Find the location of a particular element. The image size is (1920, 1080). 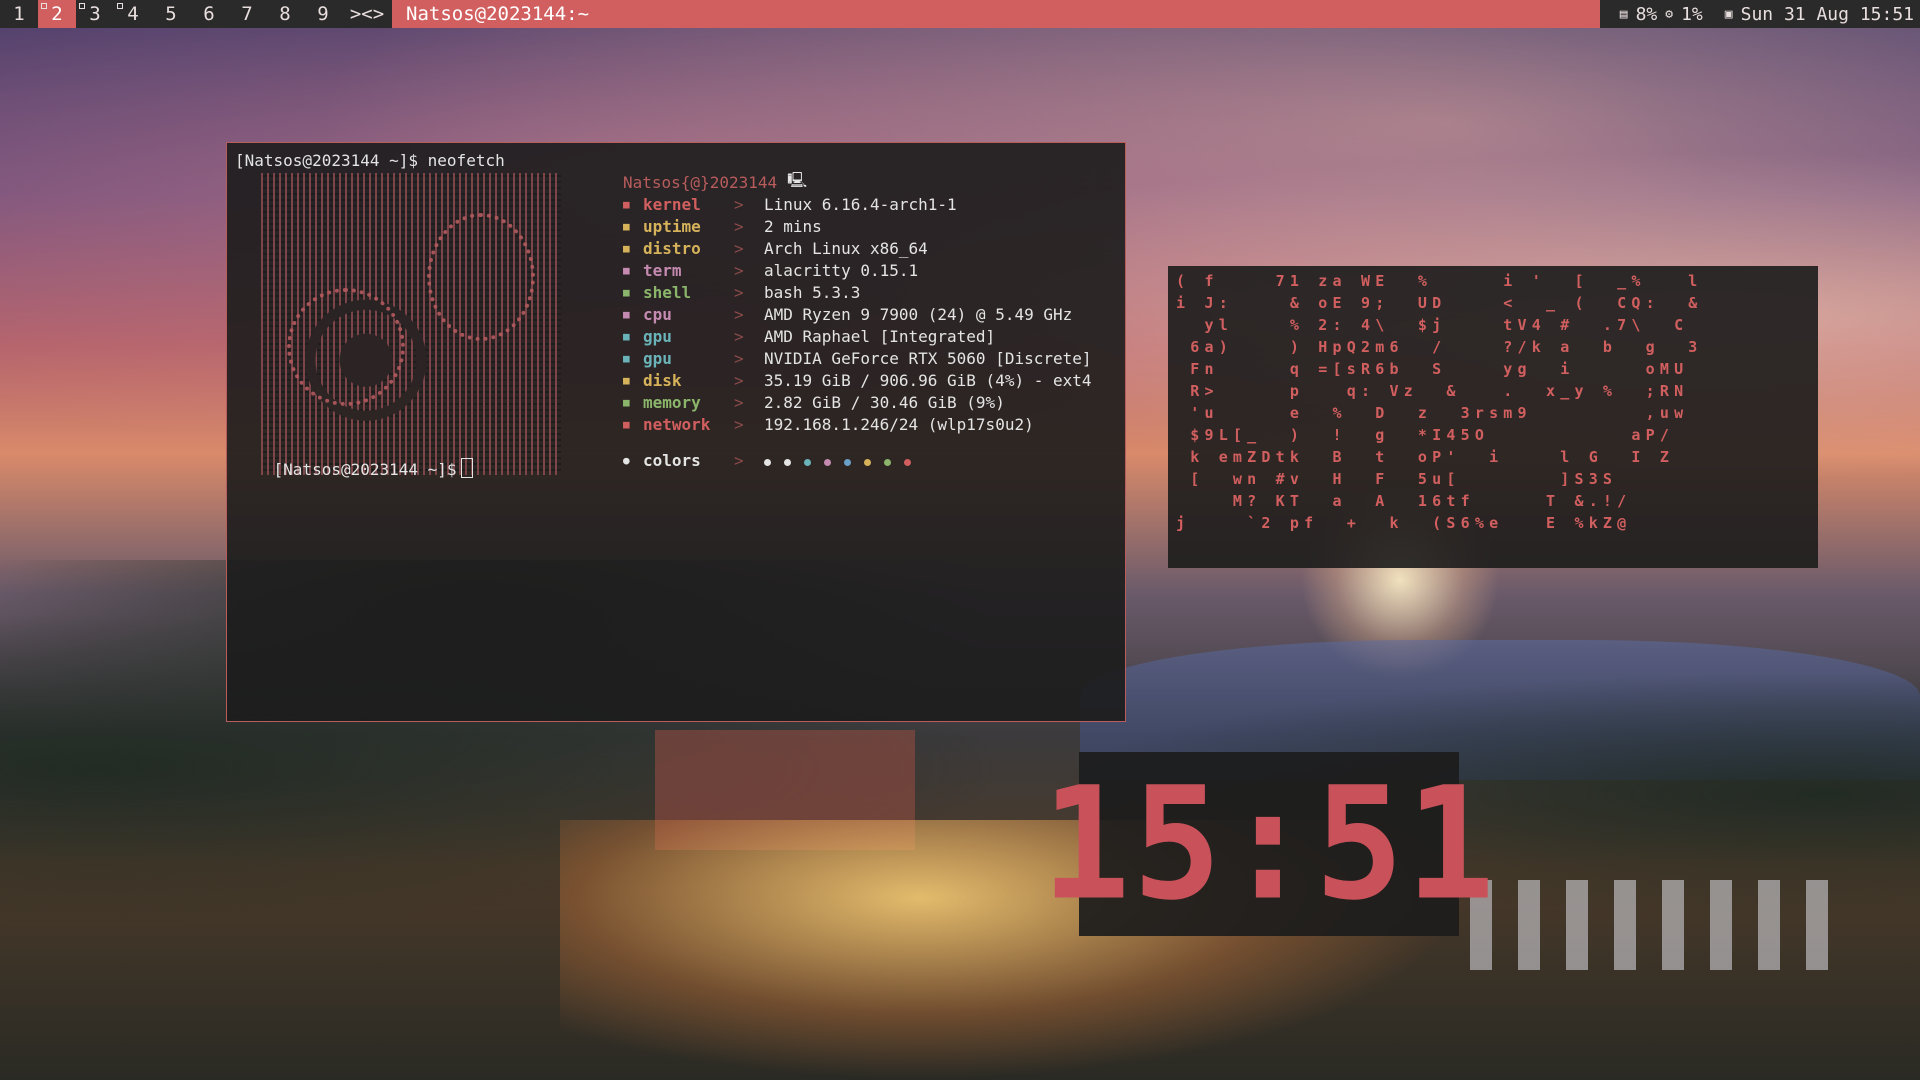

window-title: Natsos@2023144:~ is located at coordinates (996, 14).